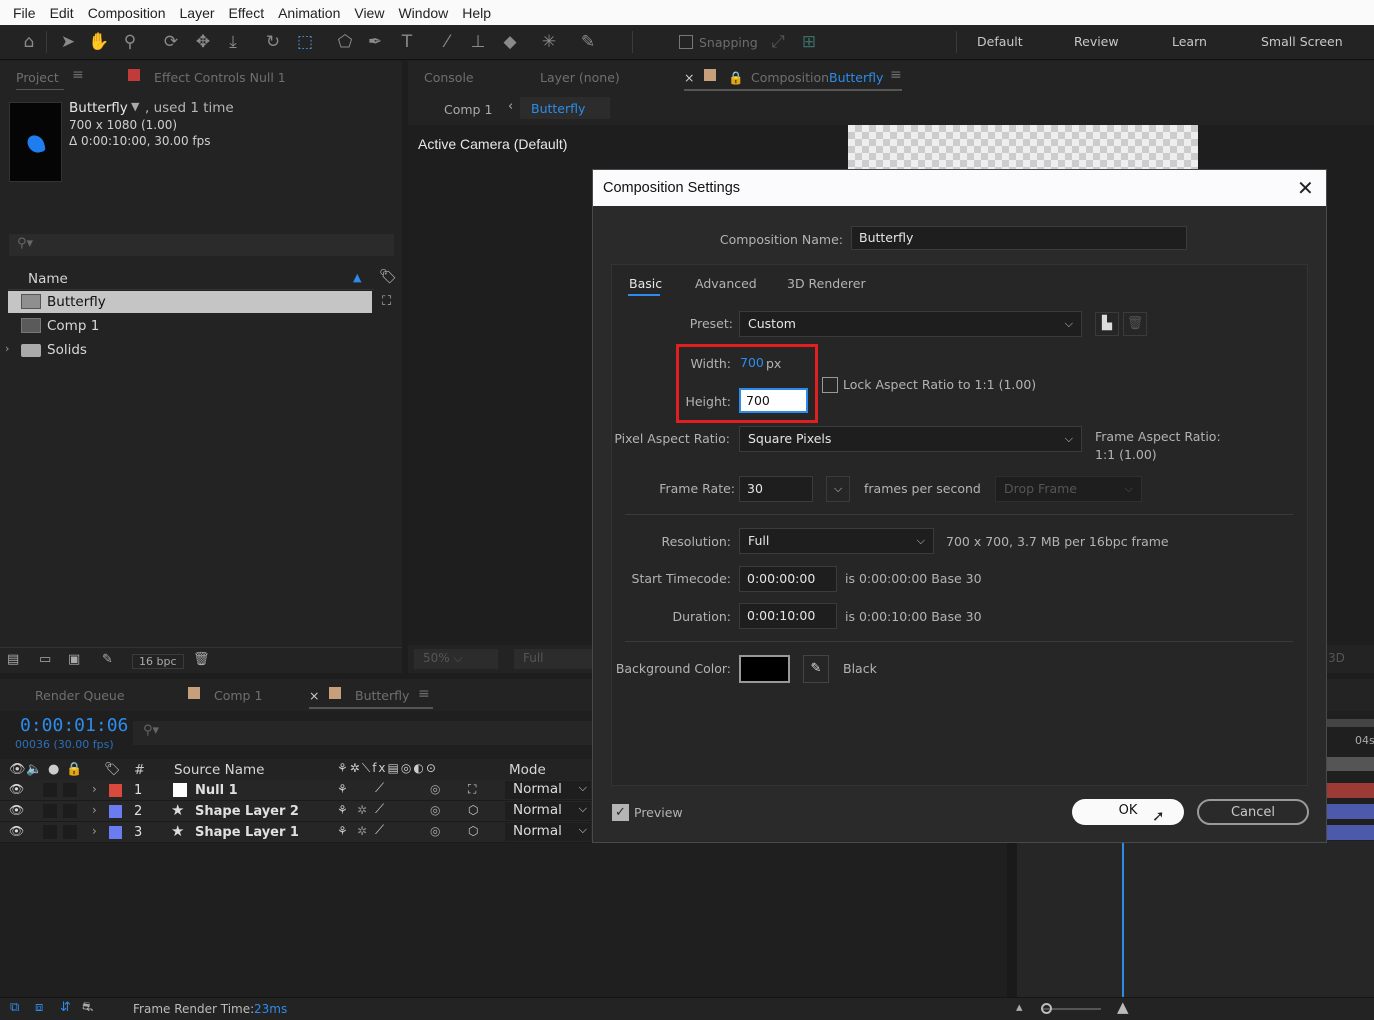  Describe the element at coordinates (1068, 489) in the screenshot. I see `drop-frame-dropdown: Drop Frame ⌵` at that location.